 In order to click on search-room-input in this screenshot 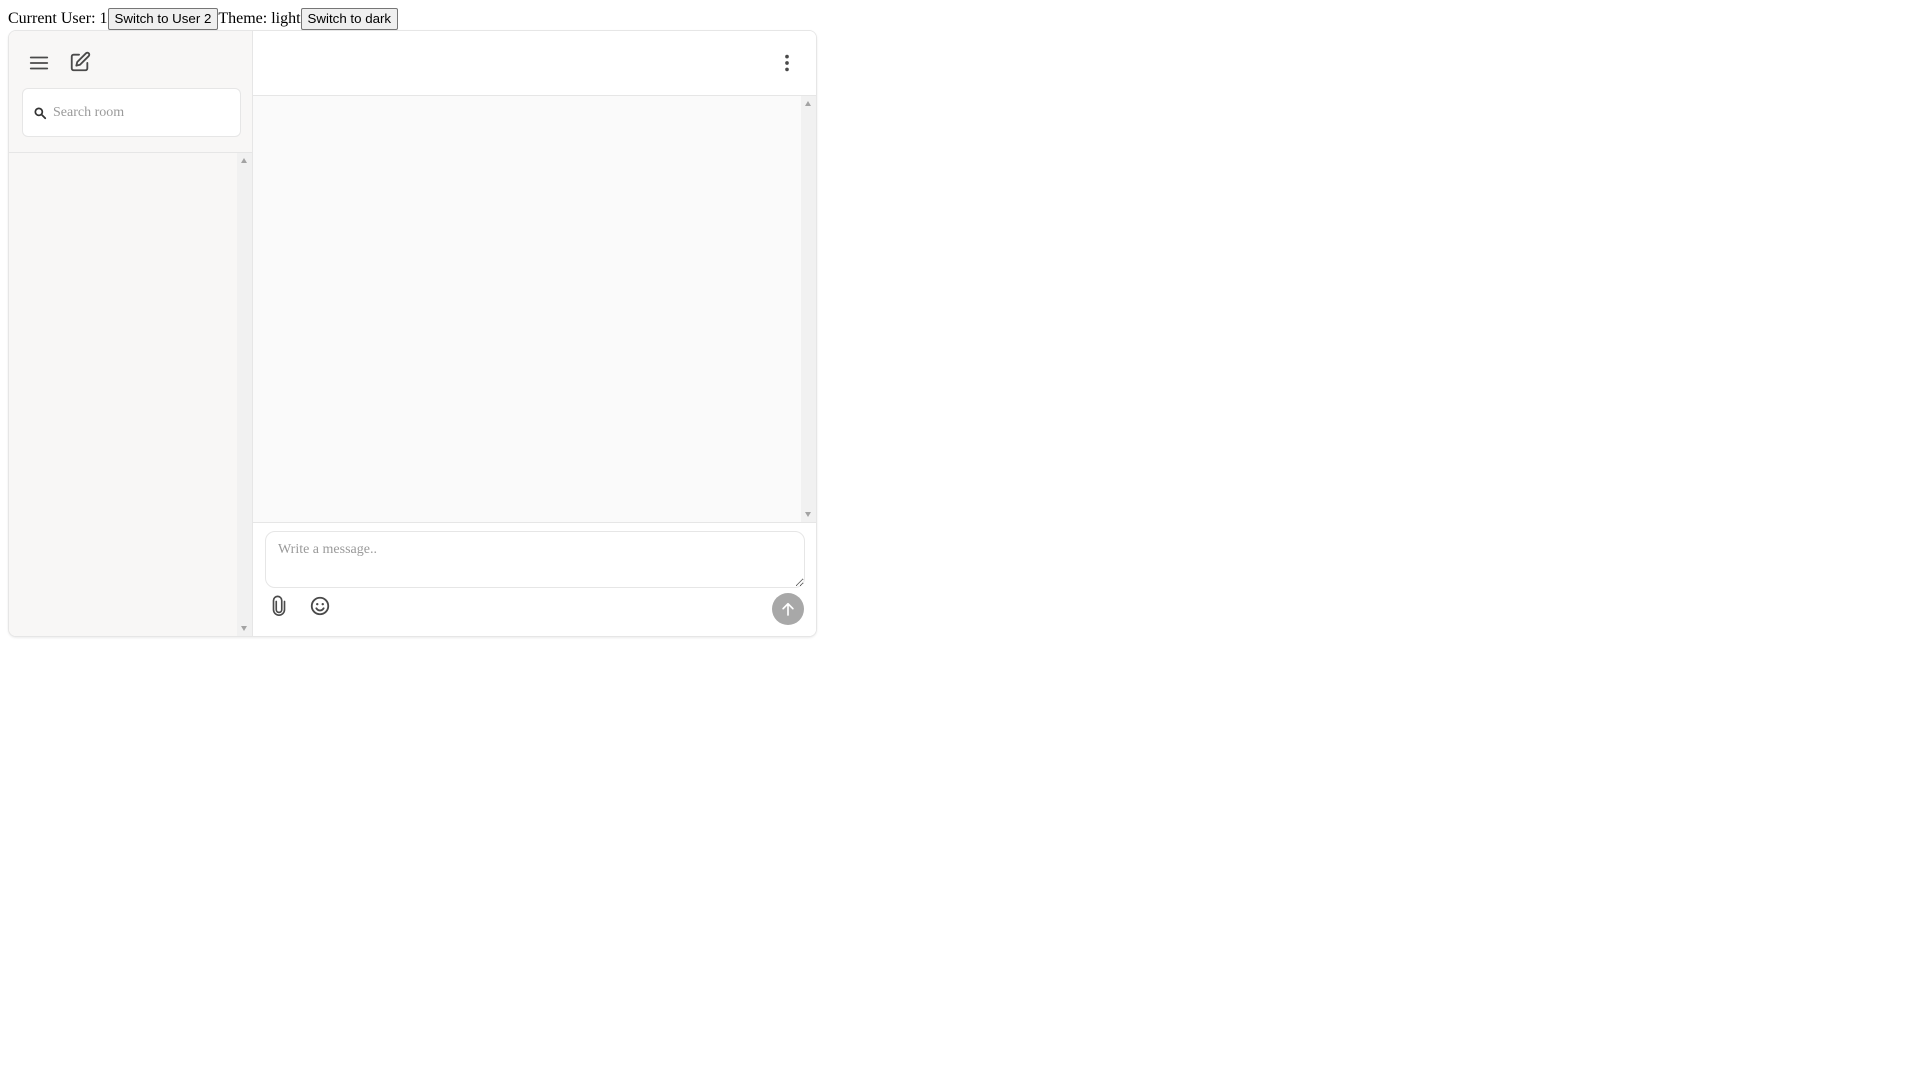, I will do `click(146, 112)`.